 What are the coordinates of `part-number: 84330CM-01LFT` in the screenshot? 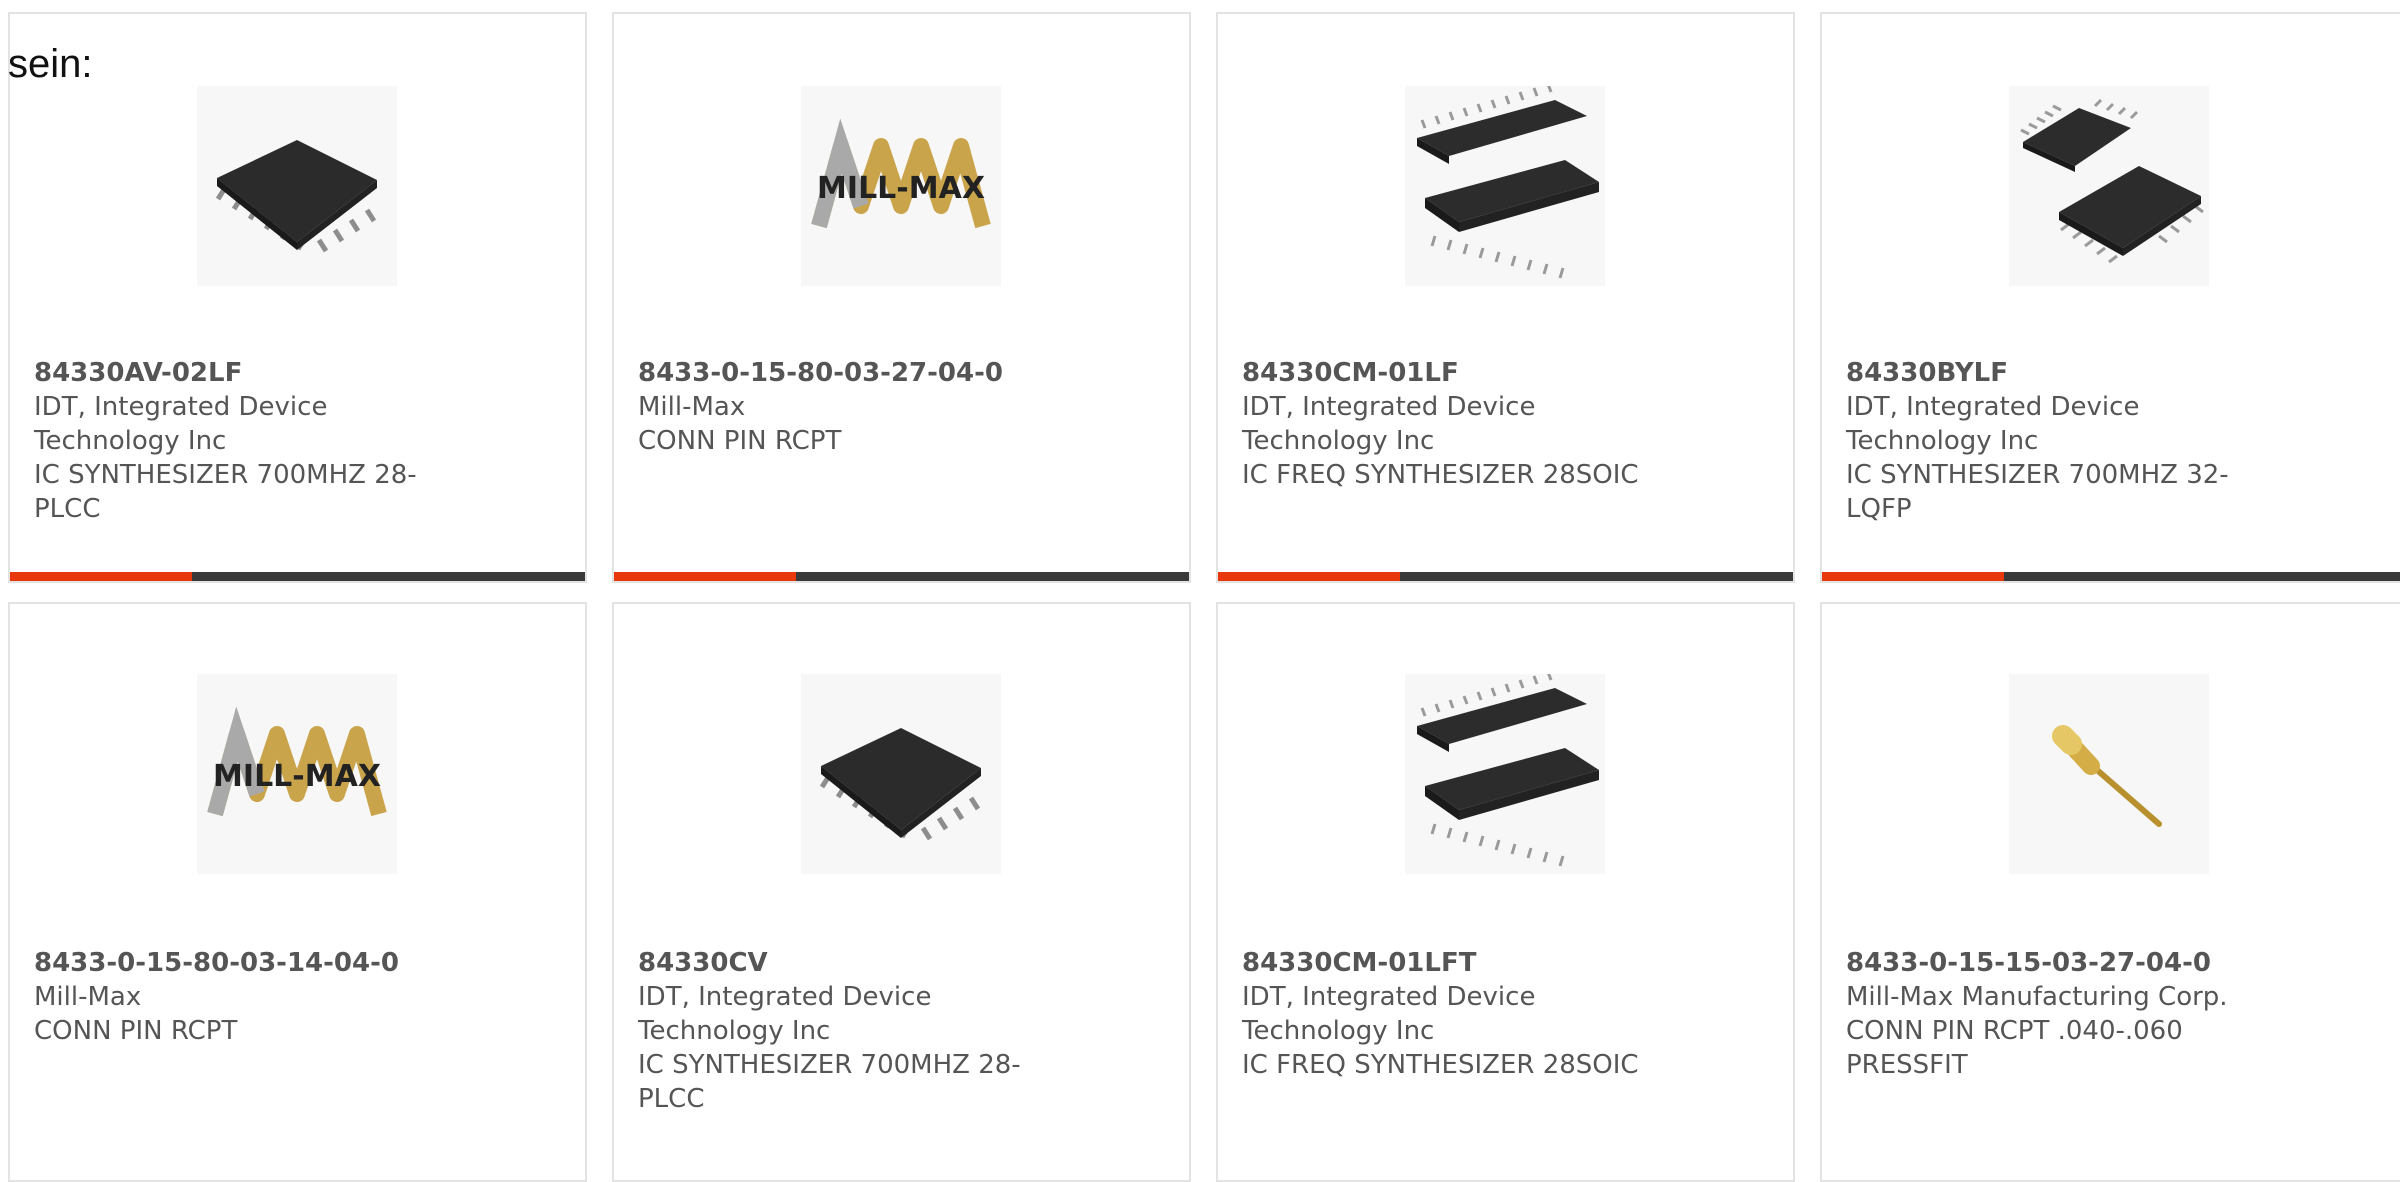 It's located at (1452, 963).